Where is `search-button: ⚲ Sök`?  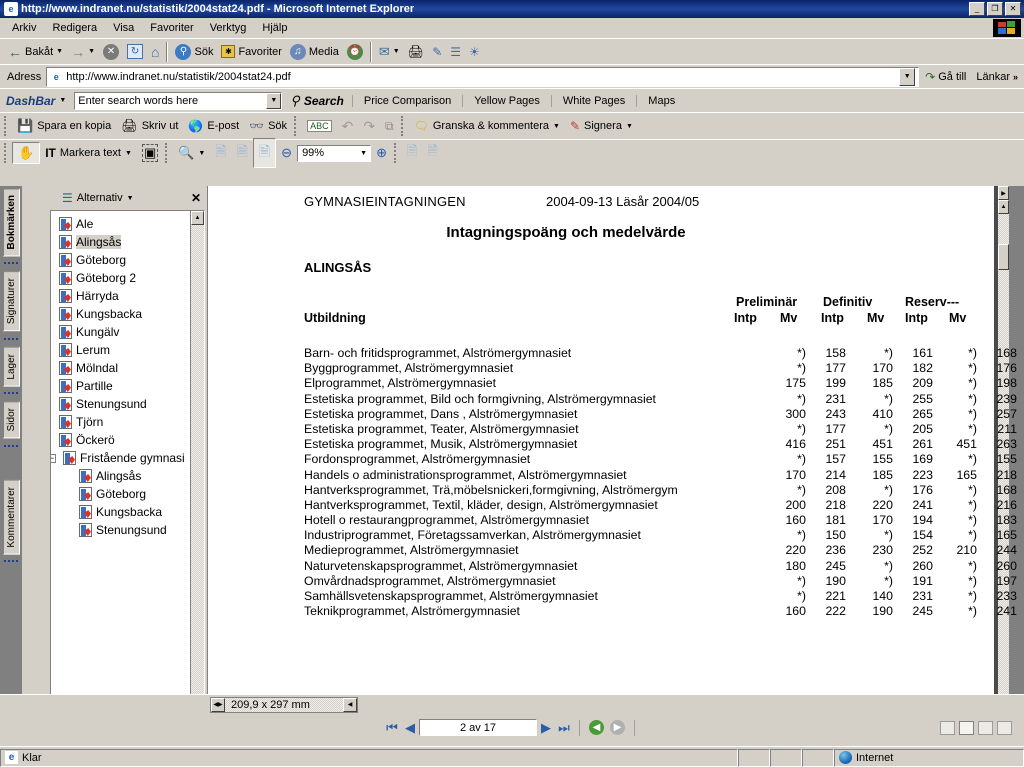 search-button: ⚲ Sök is located at coordinates (194, 52).